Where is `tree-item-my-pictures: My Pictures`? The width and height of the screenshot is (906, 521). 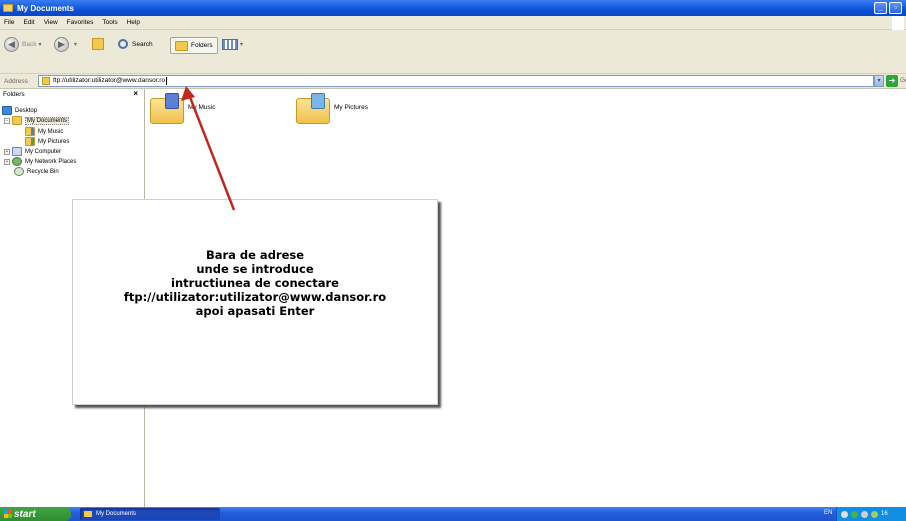
tree-item-my-pictures: My Pictures is located at coordinates (47, 141).